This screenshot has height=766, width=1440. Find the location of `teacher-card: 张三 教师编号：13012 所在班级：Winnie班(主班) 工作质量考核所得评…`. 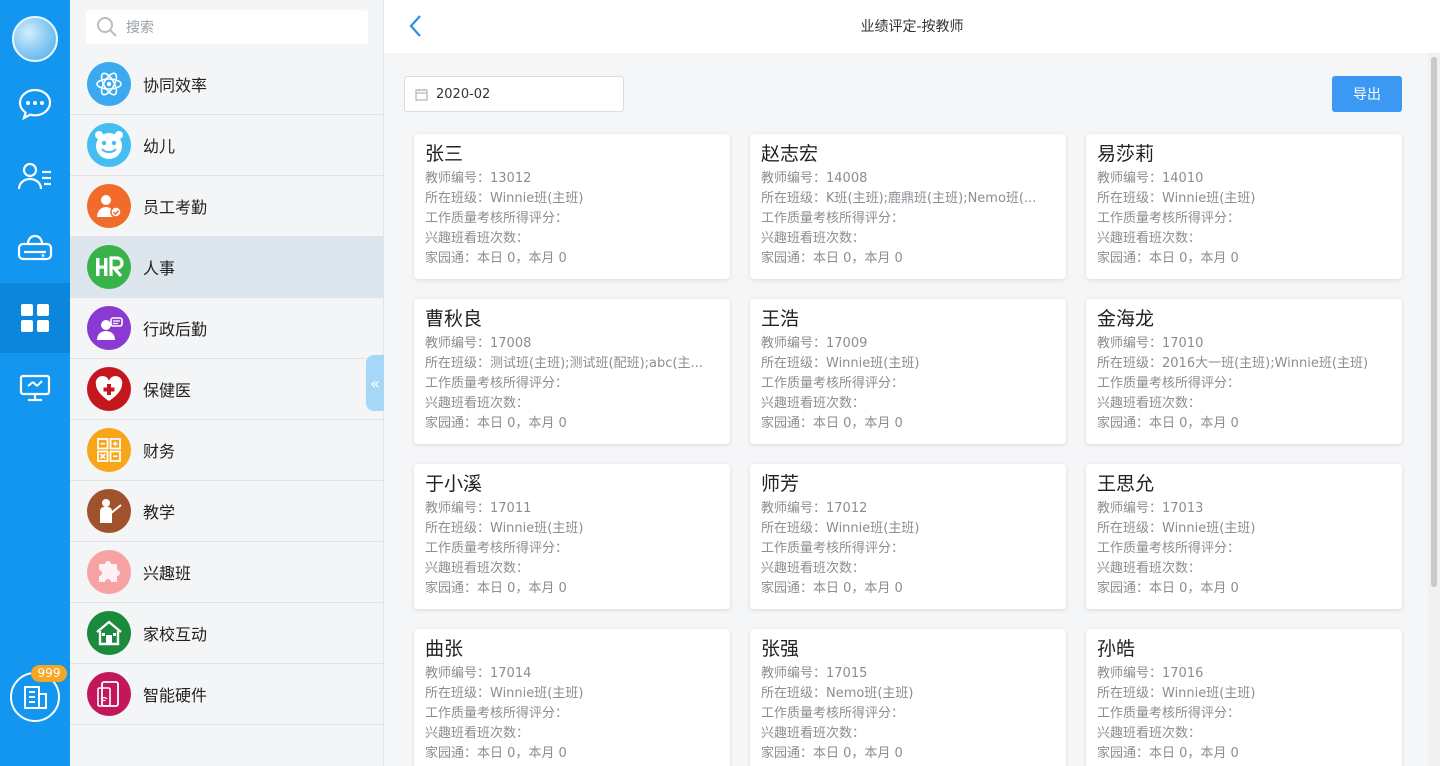

teacher-card: 张三 教师编号：13012 所在班级：Winnie班(主班) 工作质量考核所得评… is located at coordinates (572, 206).